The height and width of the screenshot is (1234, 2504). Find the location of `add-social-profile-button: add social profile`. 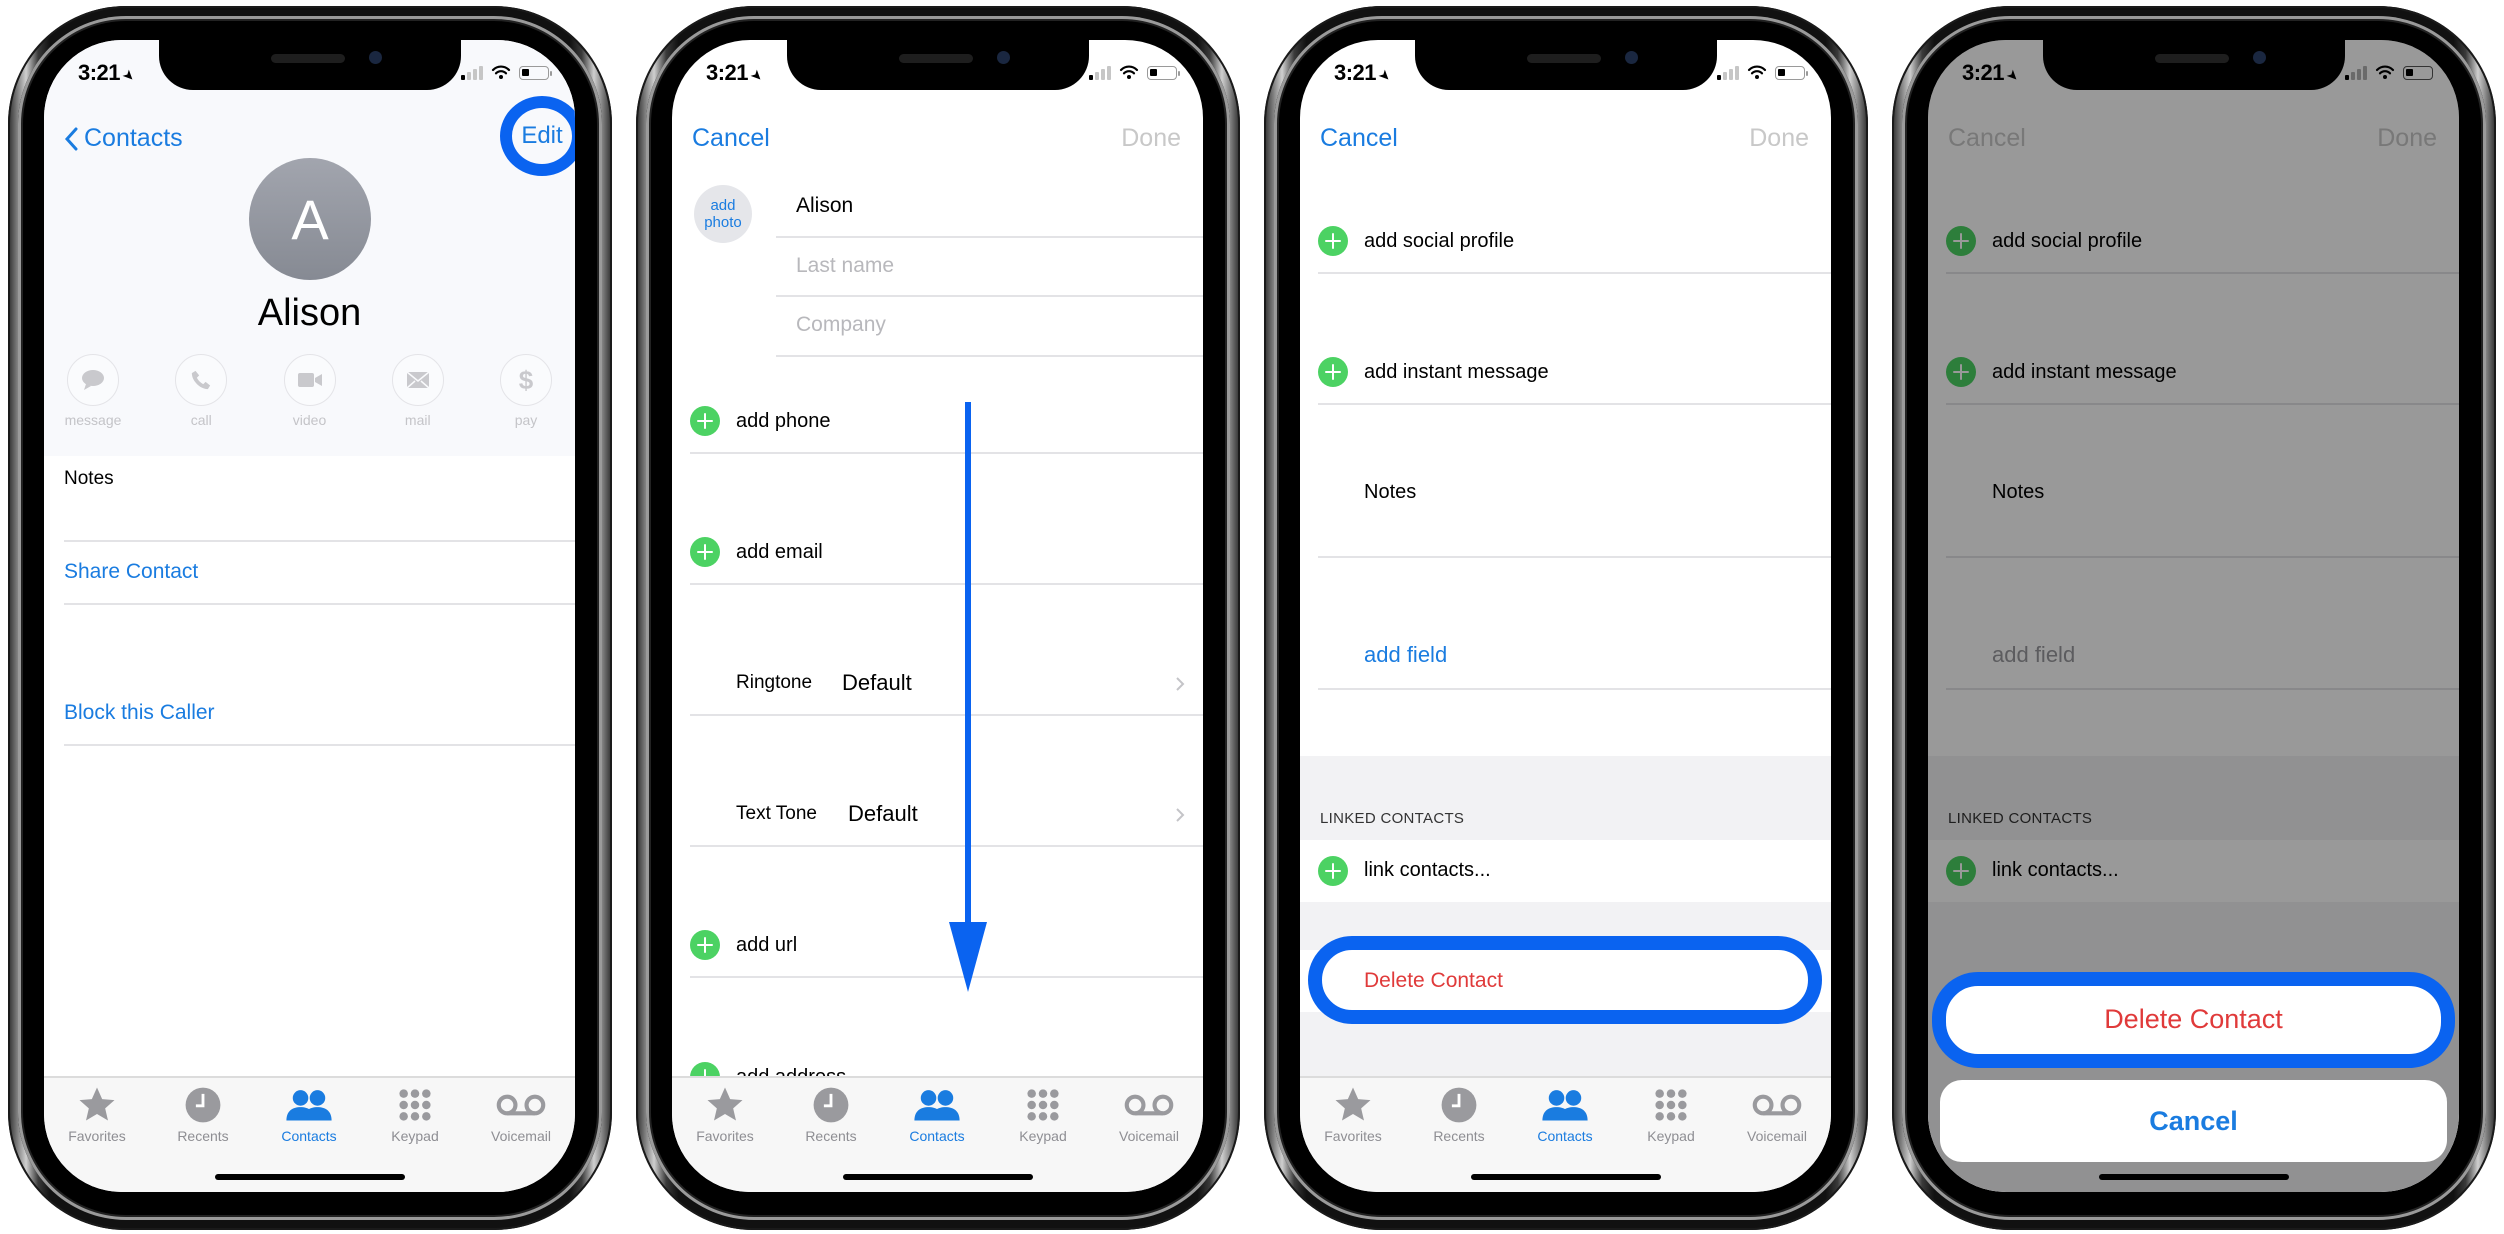

add-social-profile-button: add social profile is located at coordinates (1439, 241).